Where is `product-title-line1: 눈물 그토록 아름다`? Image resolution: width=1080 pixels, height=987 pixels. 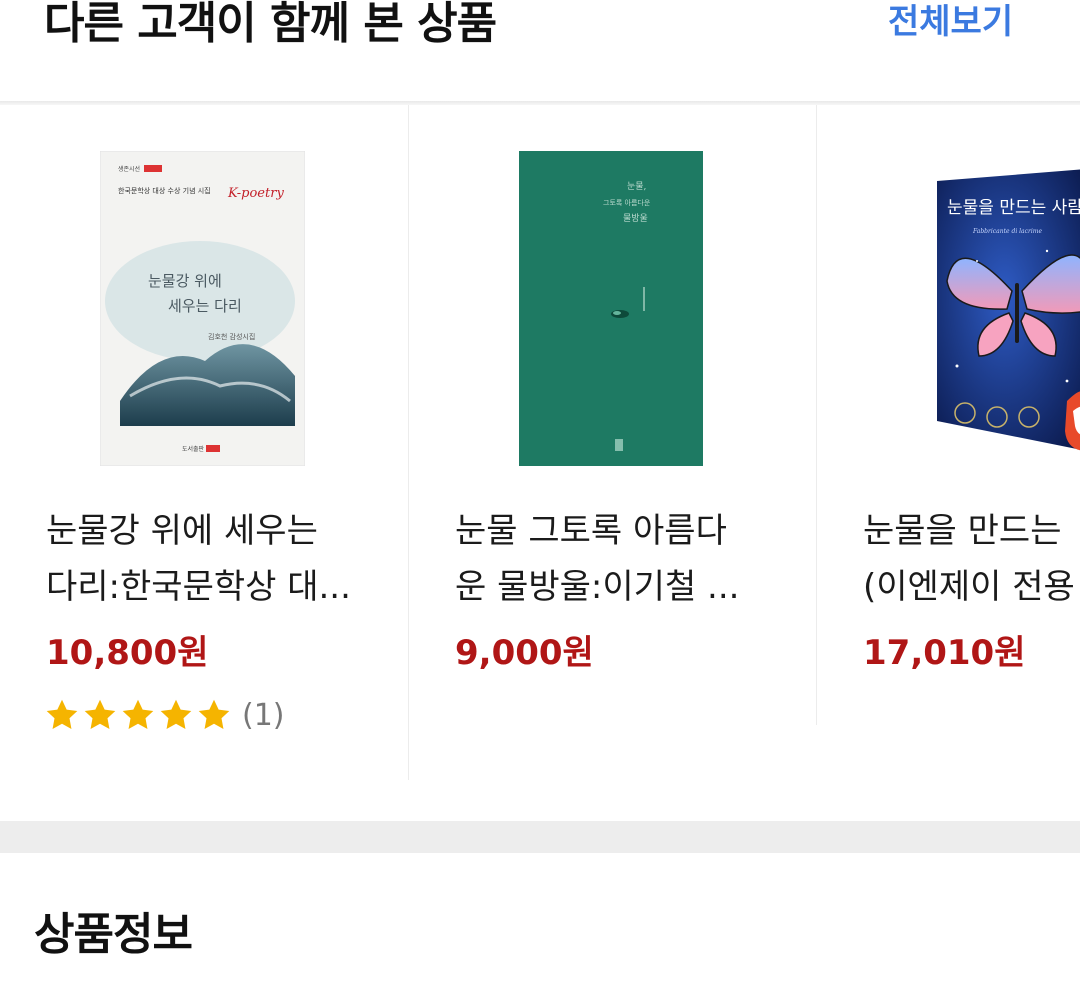
product-title-line1: 눈물 그토록 아름다 is located at coordinates (591, 531).